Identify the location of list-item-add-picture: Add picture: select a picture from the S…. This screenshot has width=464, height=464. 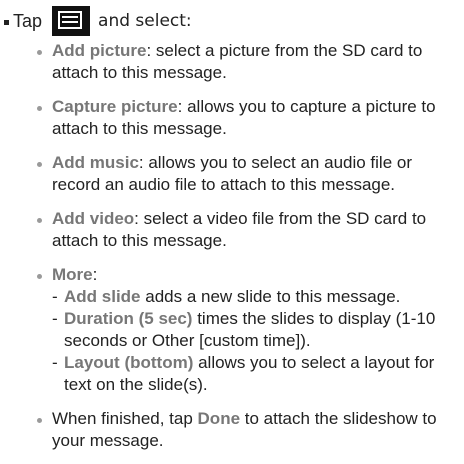
(248, 62).